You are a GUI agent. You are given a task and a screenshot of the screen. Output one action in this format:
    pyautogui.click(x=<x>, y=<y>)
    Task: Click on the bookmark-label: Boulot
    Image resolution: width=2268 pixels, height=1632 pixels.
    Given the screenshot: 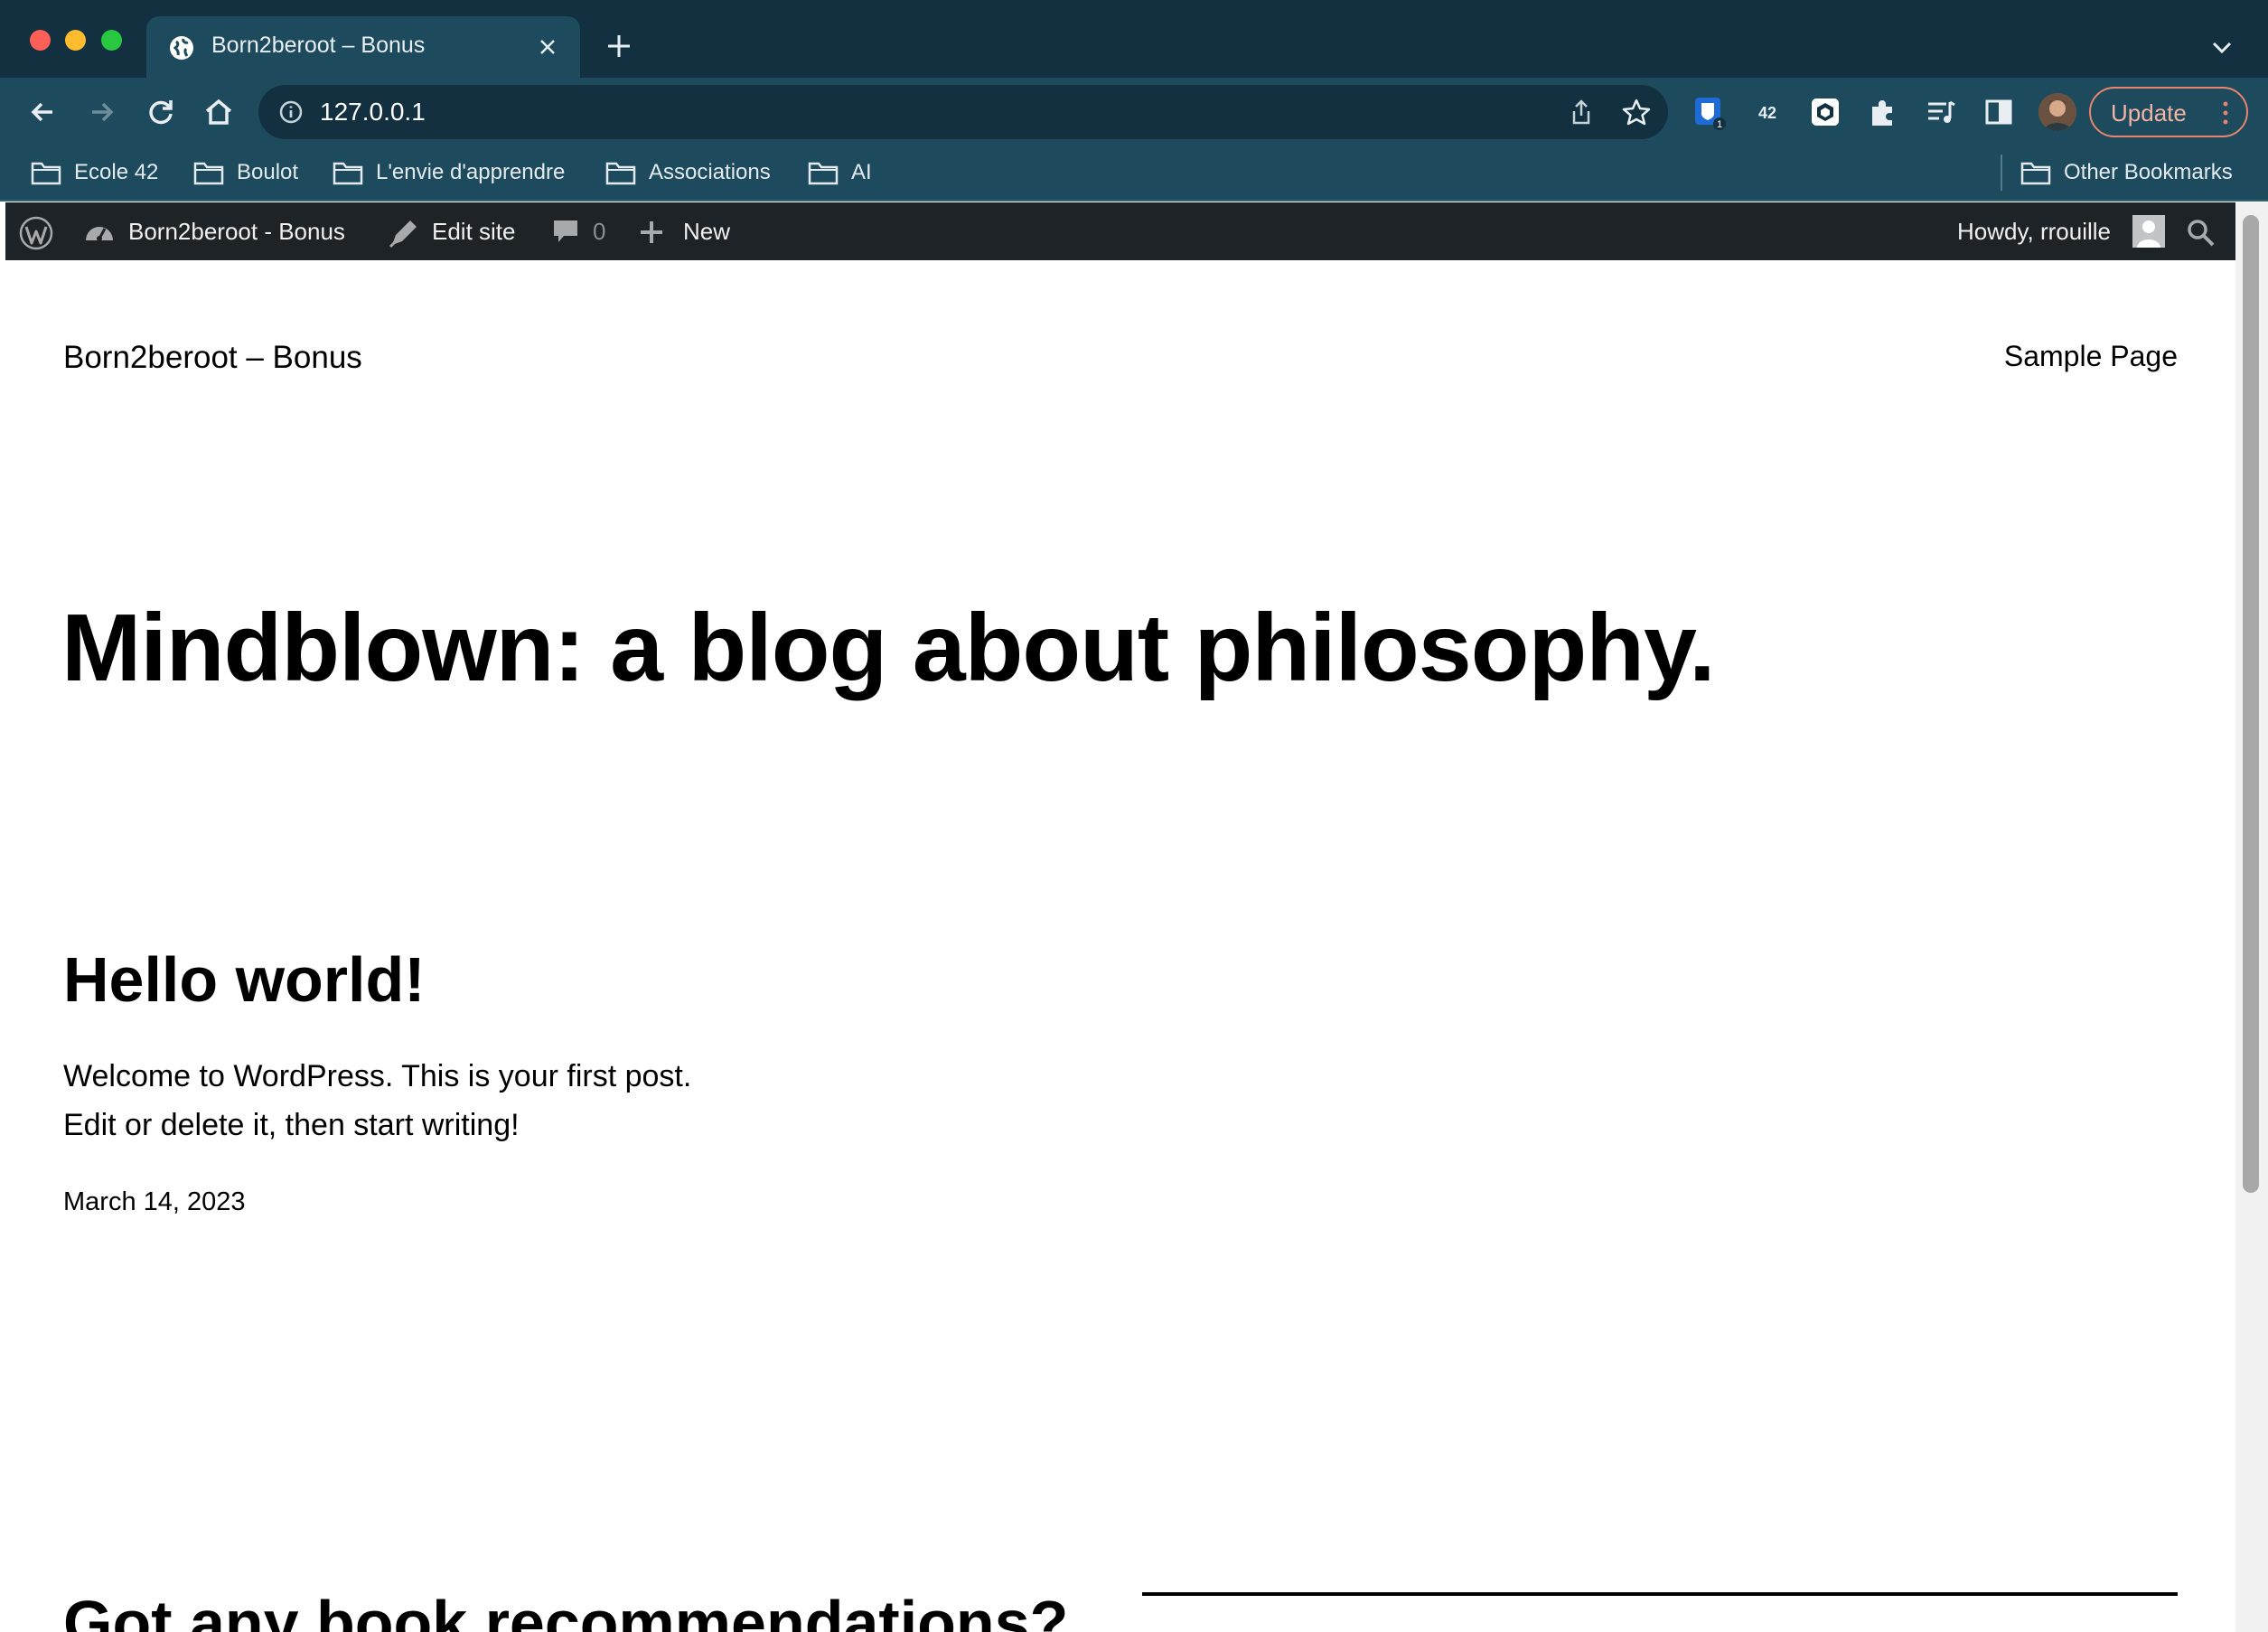 What is the action you would take?
    pyautogui.click(x=268, y=172)
    